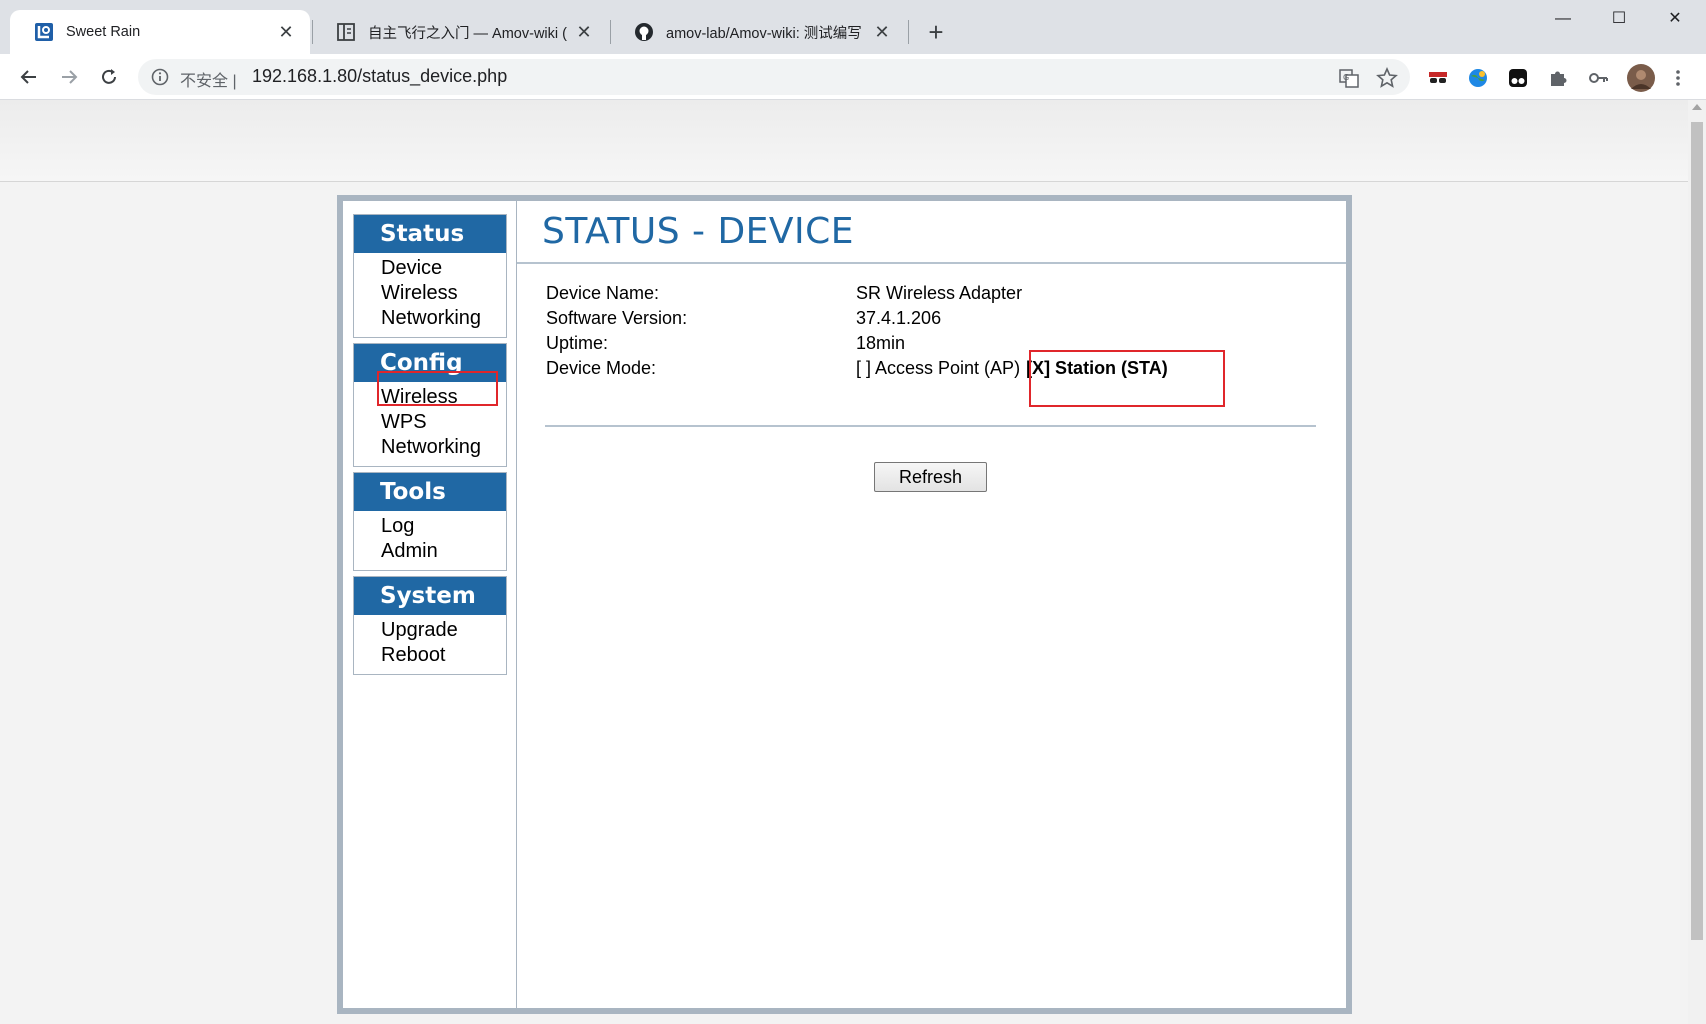 The image size is (1706, 1024). I want to click on menu-item-config-wps: WPS, so click(430, 422).